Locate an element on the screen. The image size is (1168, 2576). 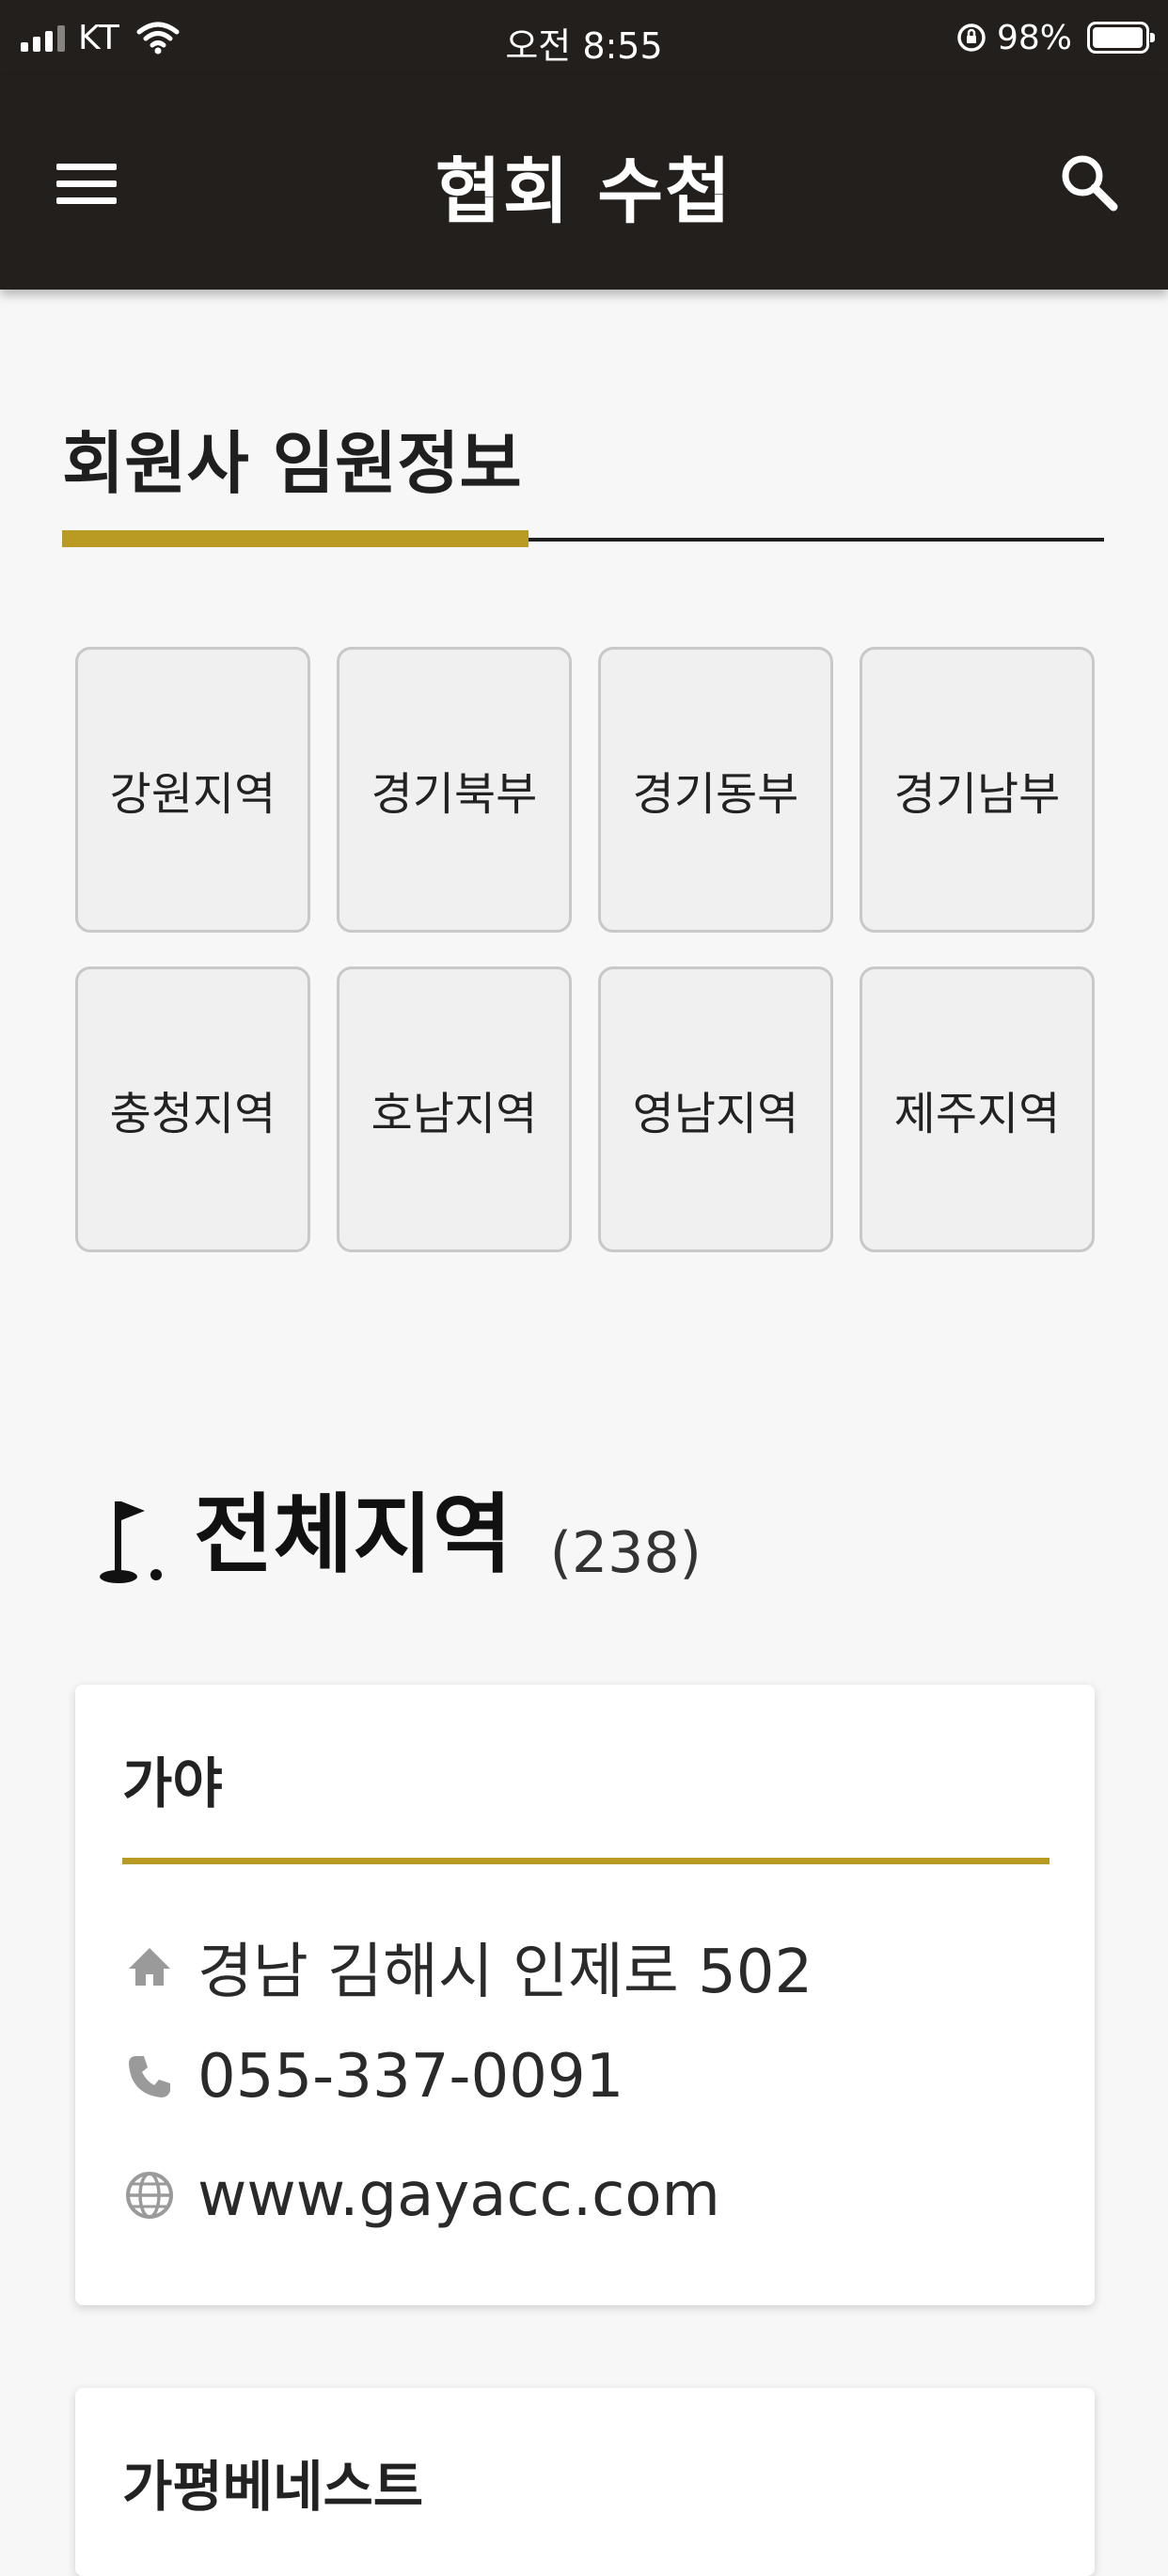
club-phone-row: 055-337-0091 is located at coordinates (372, 2077).